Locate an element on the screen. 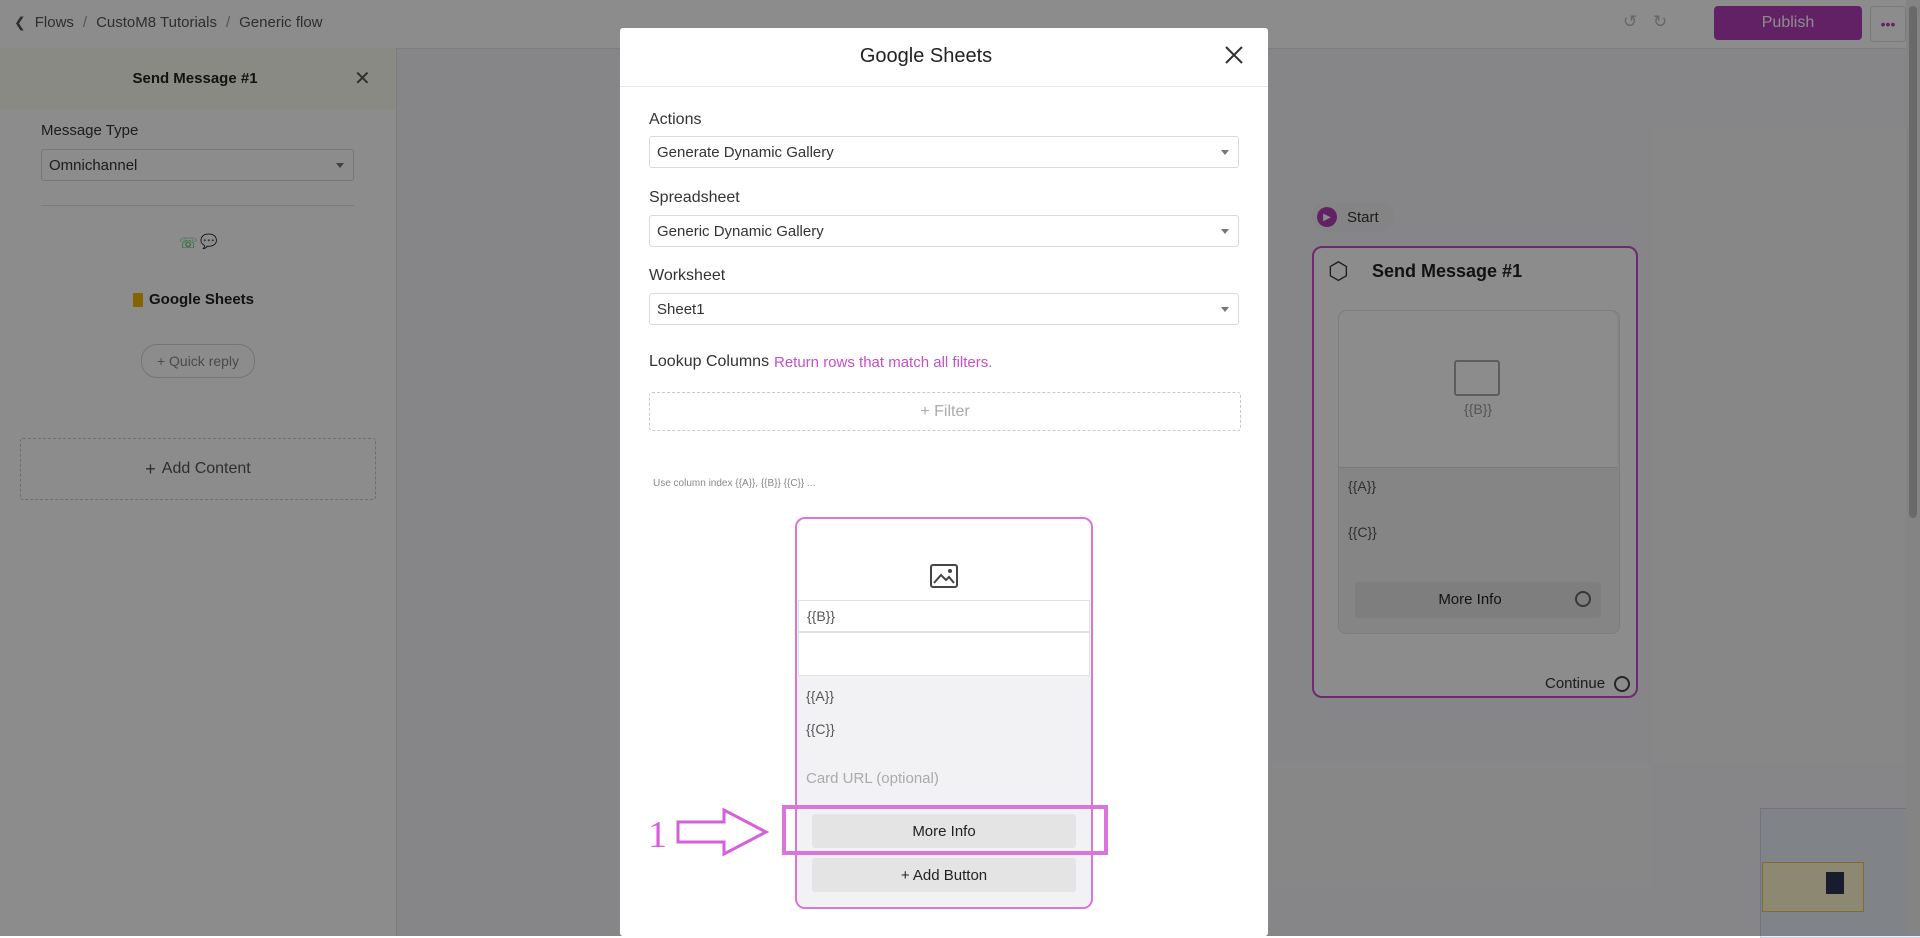  lookup-columns-label: Lookup Columns is located at coordinates (709, 361).